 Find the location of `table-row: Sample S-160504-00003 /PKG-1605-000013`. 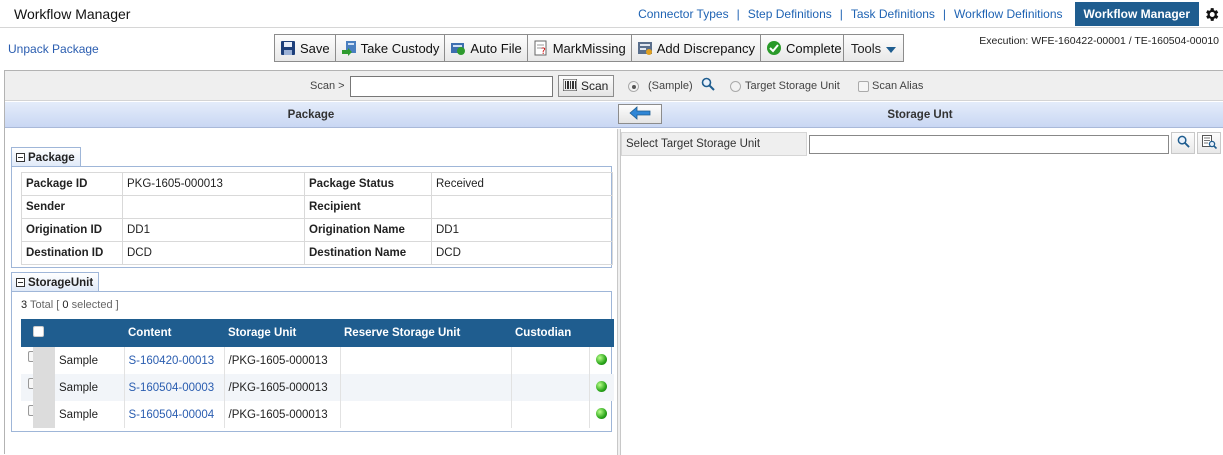

table-row: Sample S-160504-00003 /PKG-1605-000013 is located at coordinates (317, 387).